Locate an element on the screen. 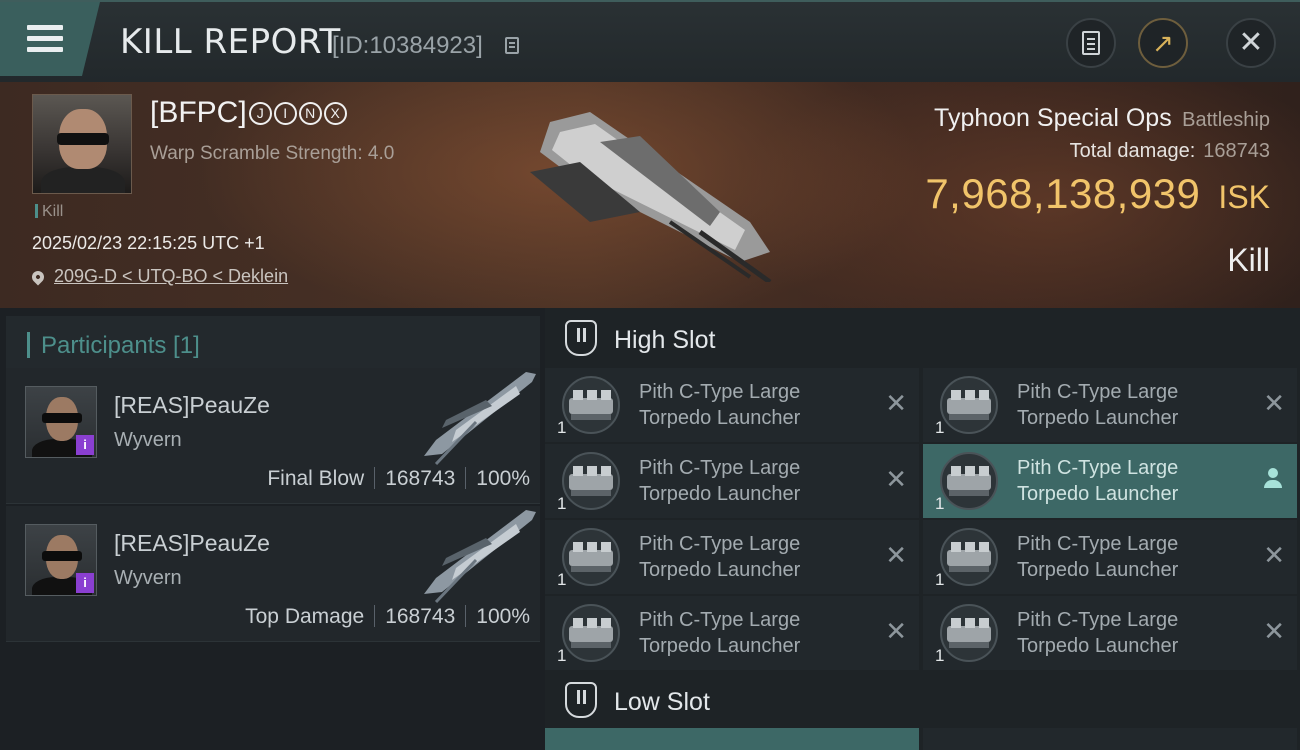 The height and width of the screenshot is (750, 1300). participant-name: [REAS]PeauZe is located at coordinates (192, 405).